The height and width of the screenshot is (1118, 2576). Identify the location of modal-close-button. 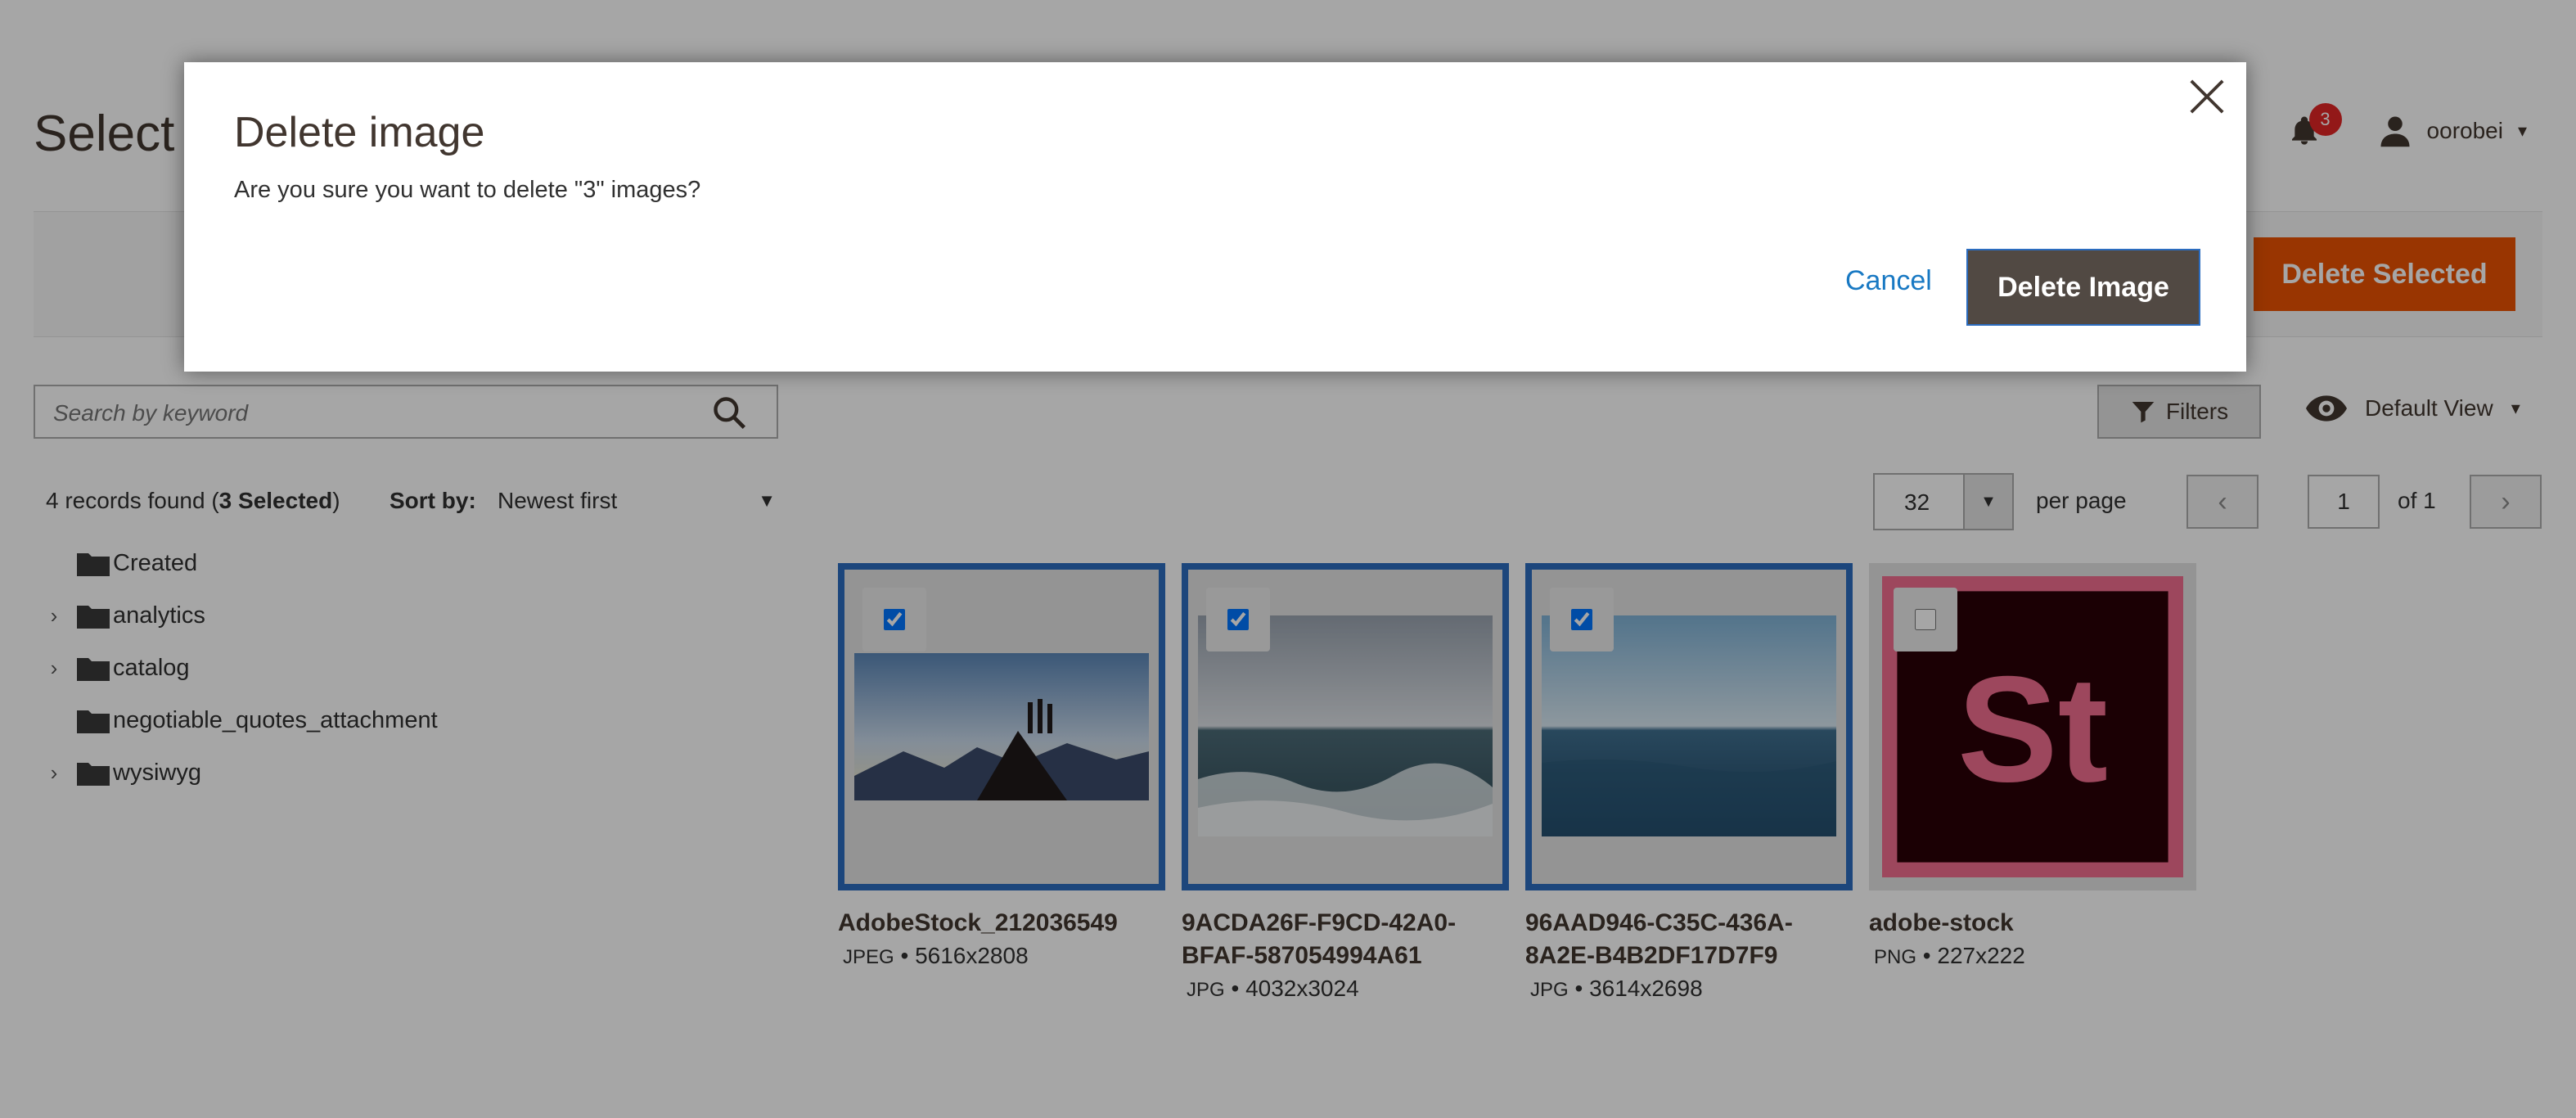
(2206, 96).